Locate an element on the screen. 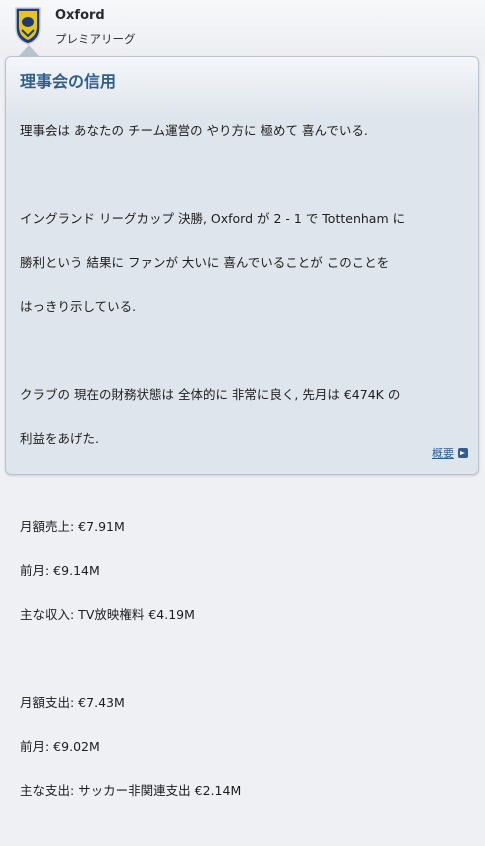 The width and height of the screenshot is (485, 846). club-header: Oxford プレミアリーグ is located at coordinates (242, 28).